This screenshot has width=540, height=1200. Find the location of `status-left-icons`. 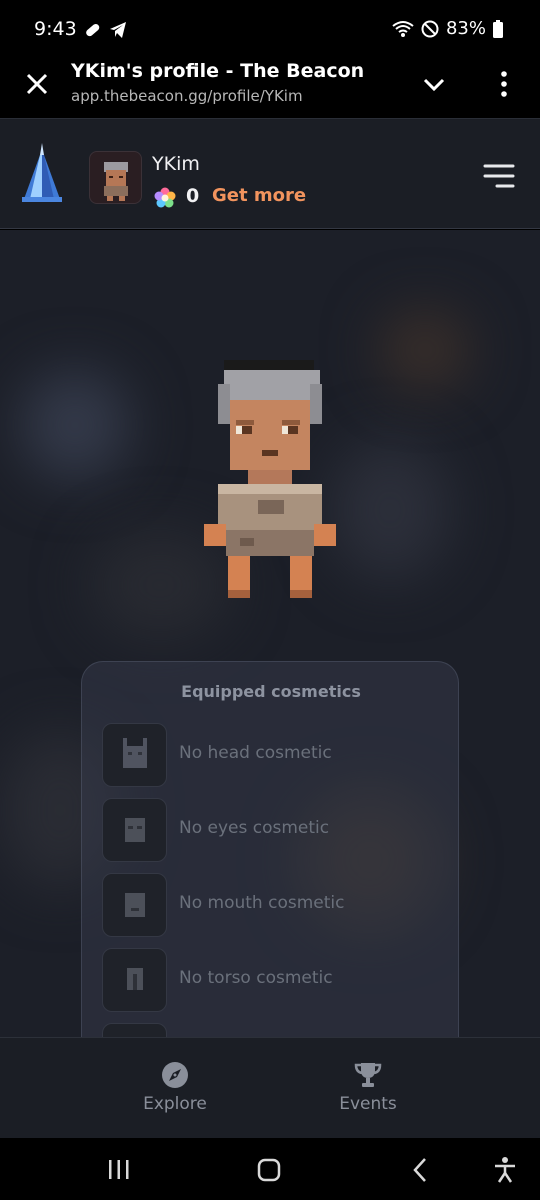

status-left-icons is located at coordinates (105, 30).